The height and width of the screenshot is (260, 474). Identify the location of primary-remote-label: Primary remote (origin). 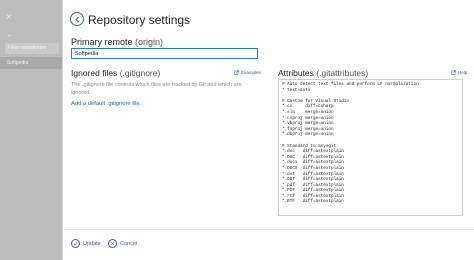
(117, 42).